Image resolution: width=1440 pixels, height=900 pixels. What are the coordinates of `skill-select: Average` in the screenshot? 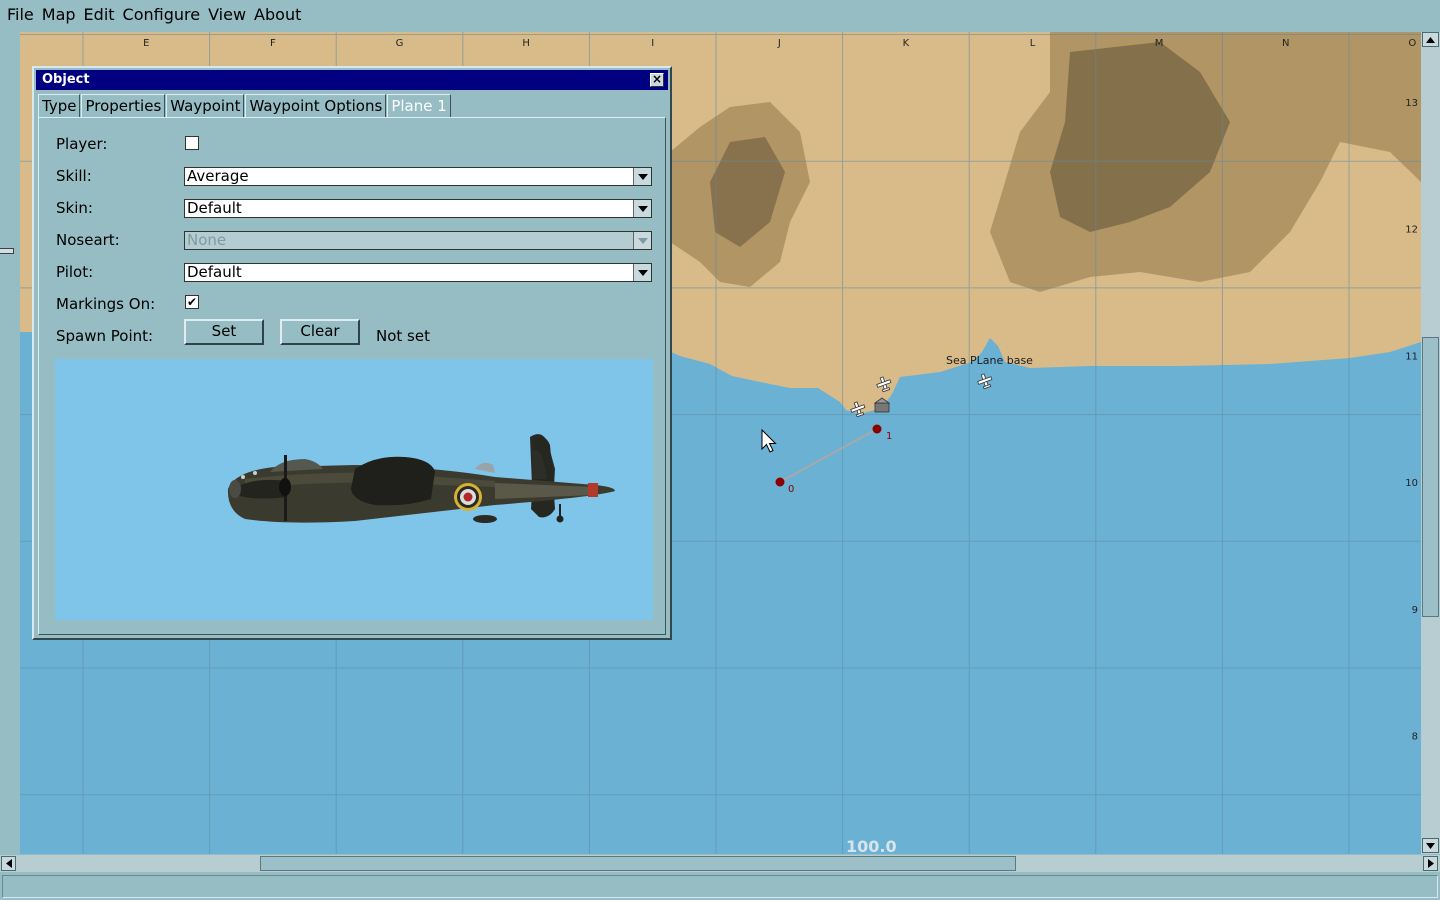 It's located at (418, 176).